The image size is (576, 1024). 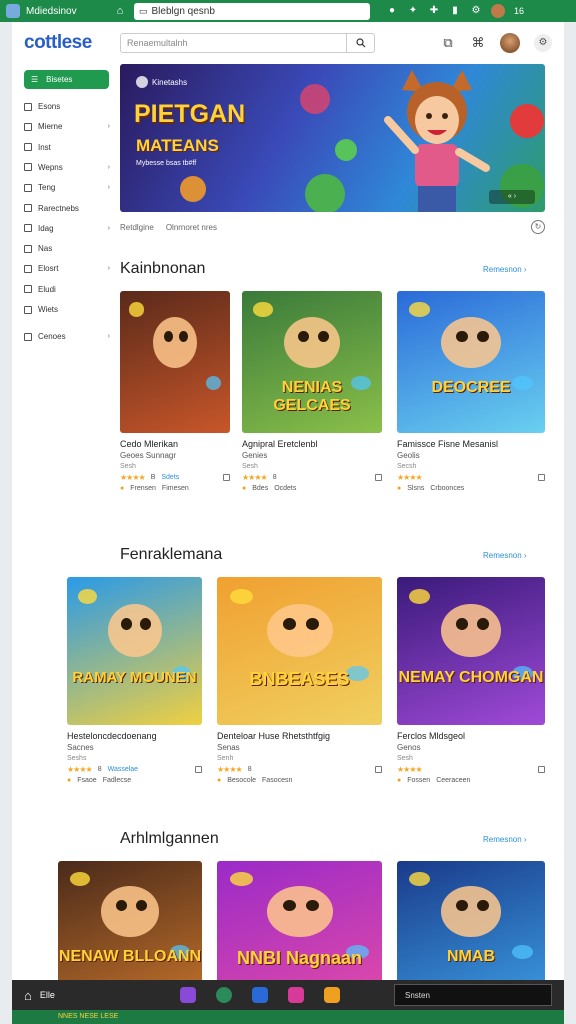 I want to click on app-icon, so click(x=13, y=11).